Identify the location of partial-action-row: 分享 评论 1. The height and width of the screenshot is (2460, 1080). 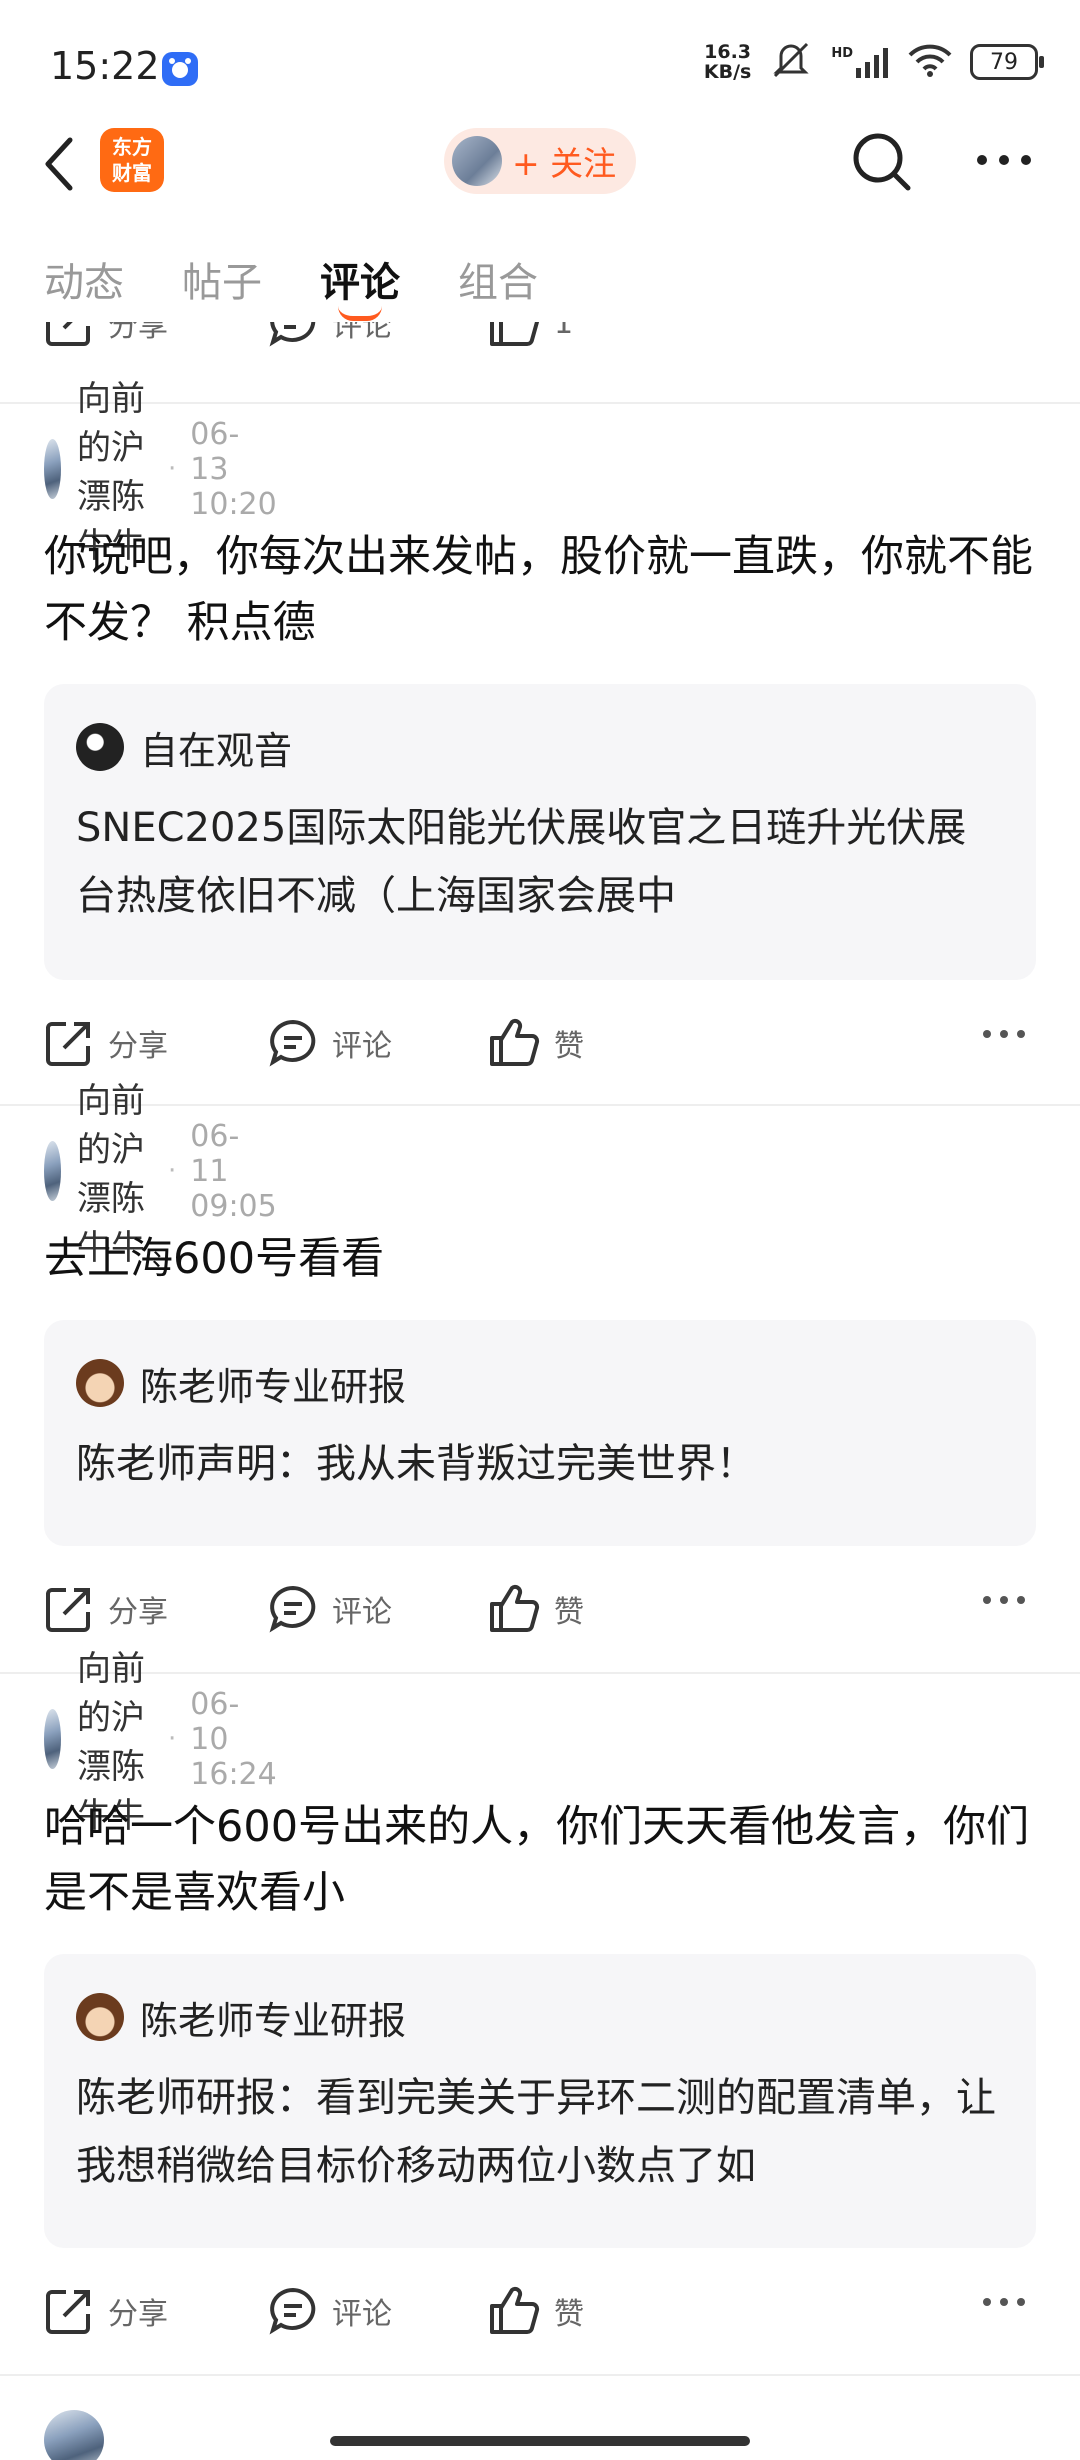
(540, 345).